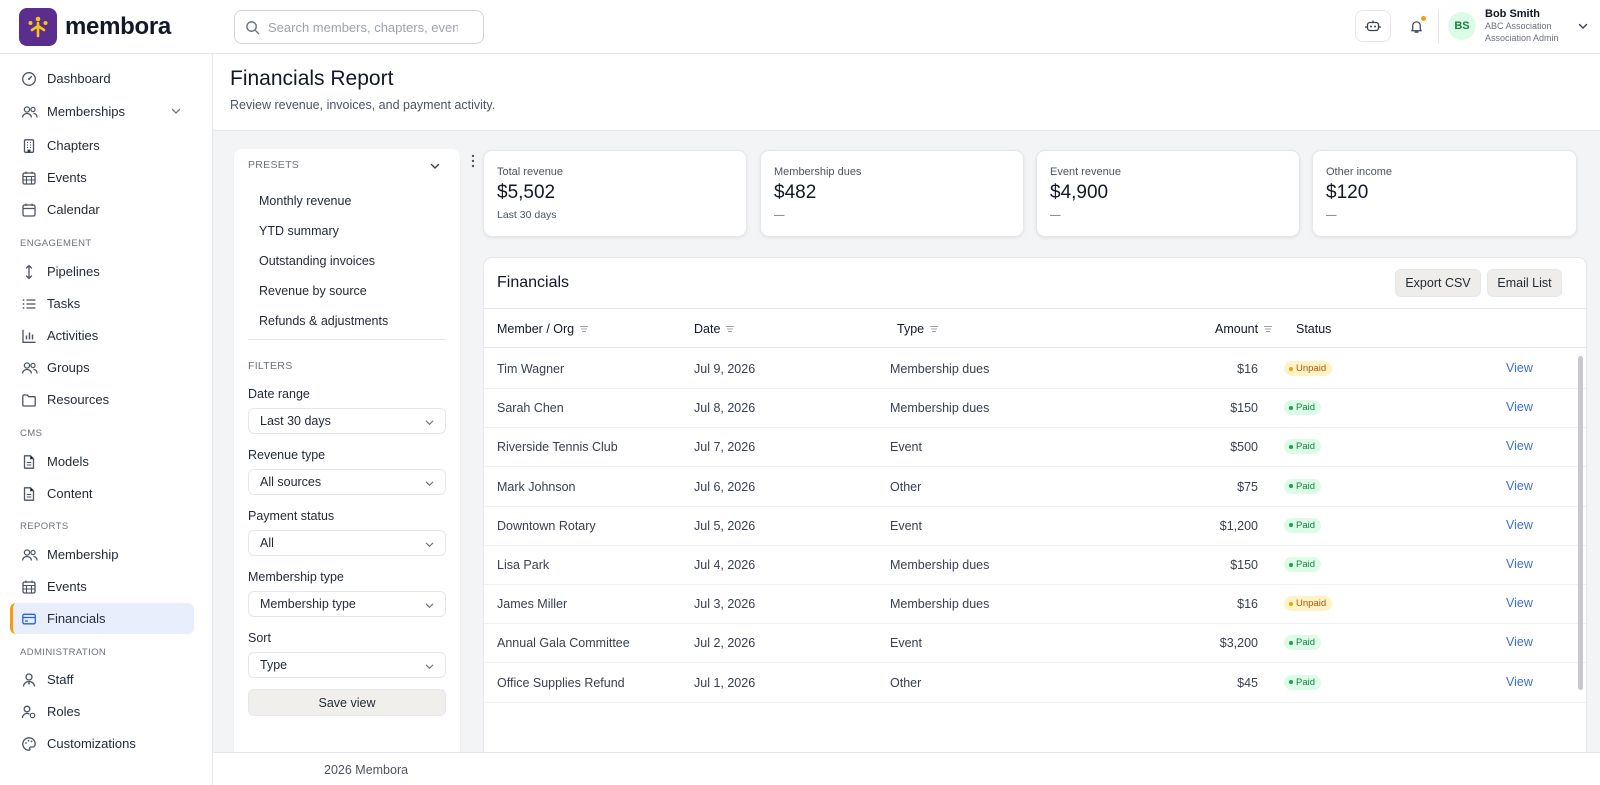 This screenshot has width=1600, height=785. Describe the element at coordinates (347, 665) in the screenshot. I see `sort-select: Type` at that location.